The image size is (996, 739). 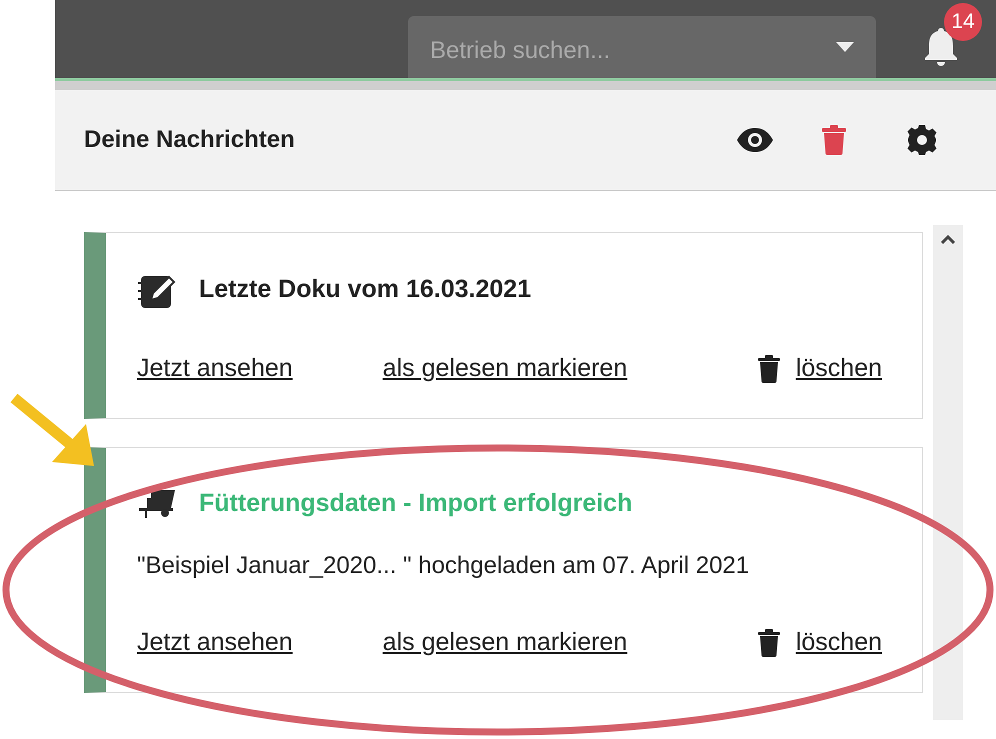 I want to click on message-title: Letzte Doku vom 16.03.2021, so click(x=365, y=290).